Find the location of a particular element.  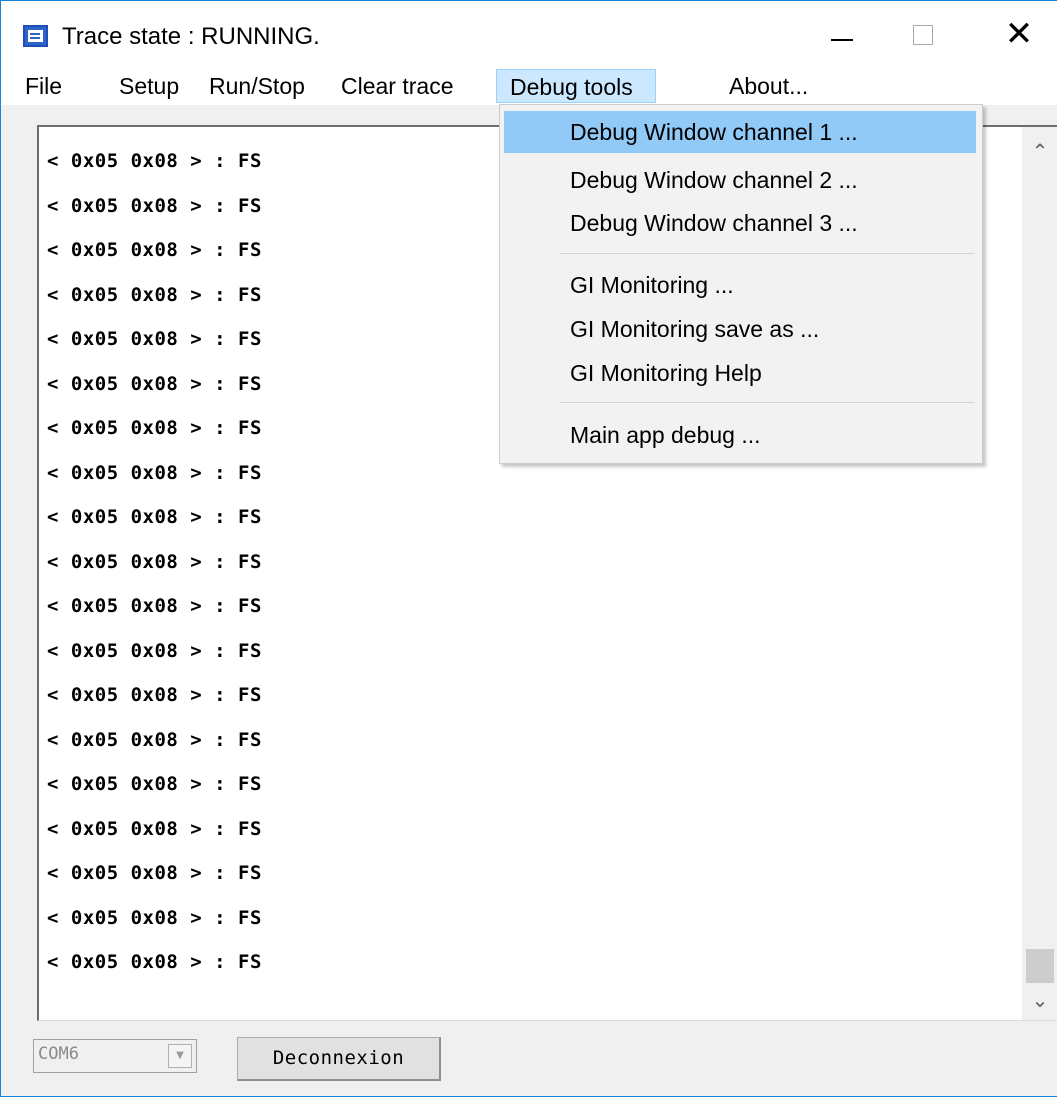

scroll-thumb is located at coordinates (1040, 966).